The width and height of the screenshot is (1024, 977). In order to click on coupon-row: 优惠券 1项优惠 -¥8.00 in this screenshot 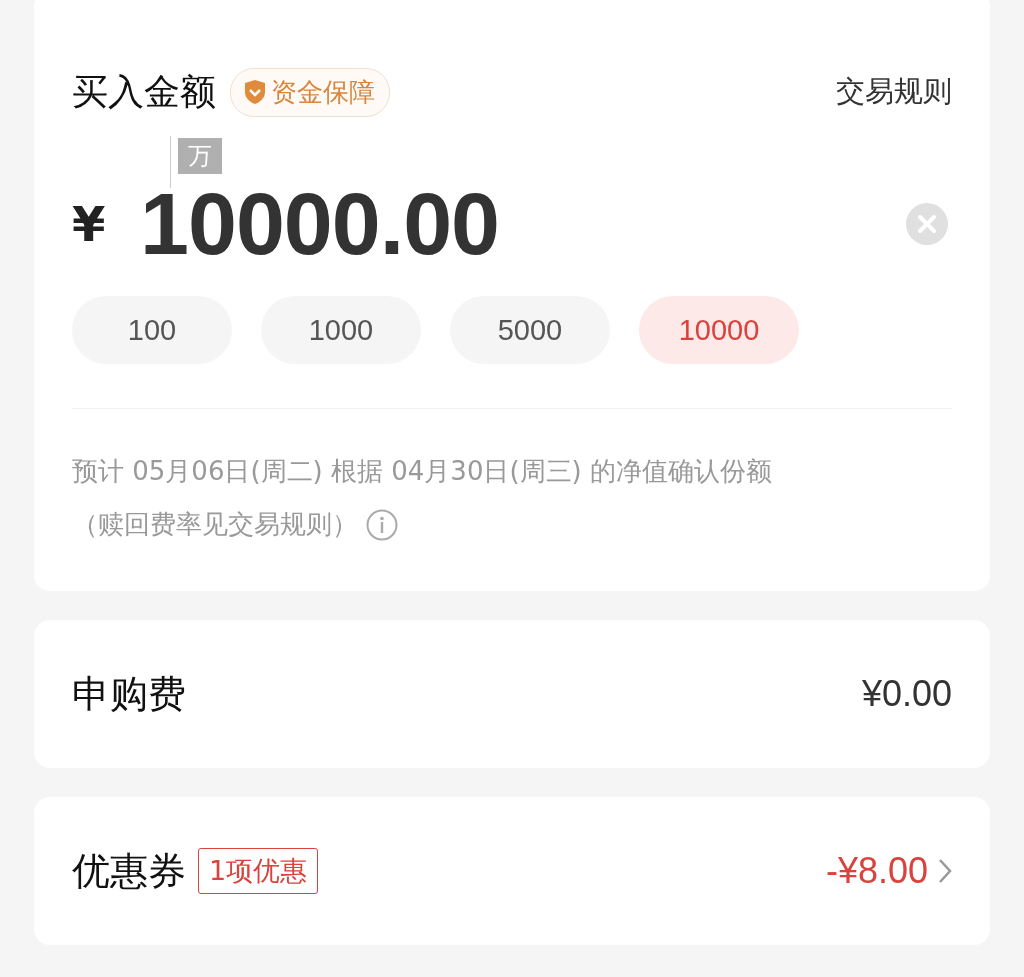, I will do `click(512, 871)`.